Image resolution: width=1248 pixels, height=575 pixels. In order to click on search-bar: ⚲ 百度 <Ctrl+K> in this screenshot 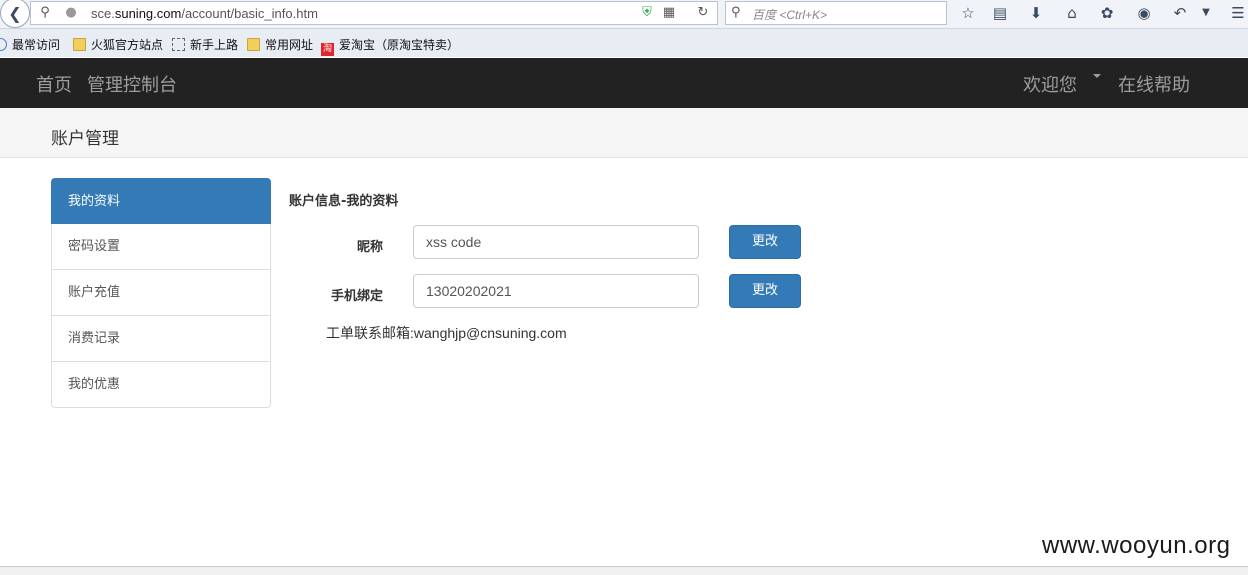, I will do `click(836, 13)`.